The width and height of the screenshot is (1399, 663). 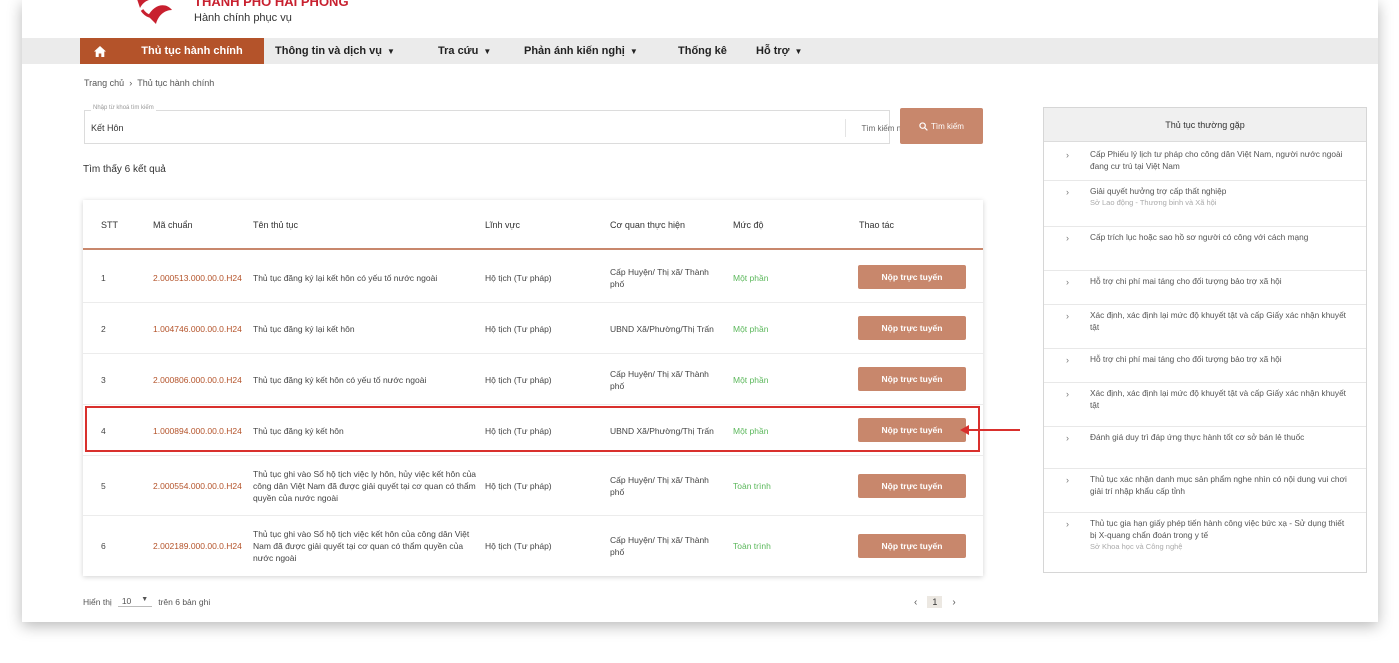 I want to click on search-input-value: Kết Hôn, so click(x=107, y=128).